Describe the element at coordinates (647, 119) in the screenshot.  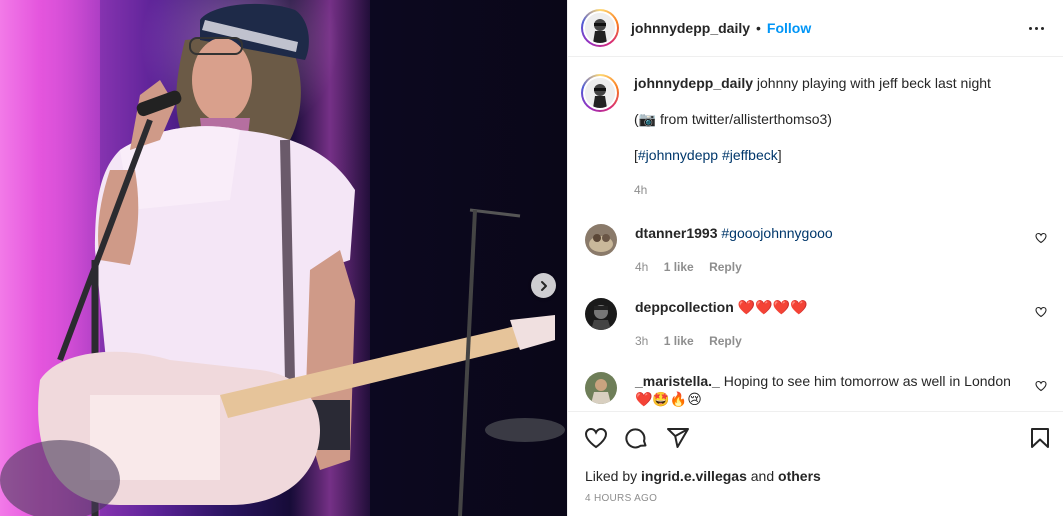
I see `camera-emoji: 📷` at that location.